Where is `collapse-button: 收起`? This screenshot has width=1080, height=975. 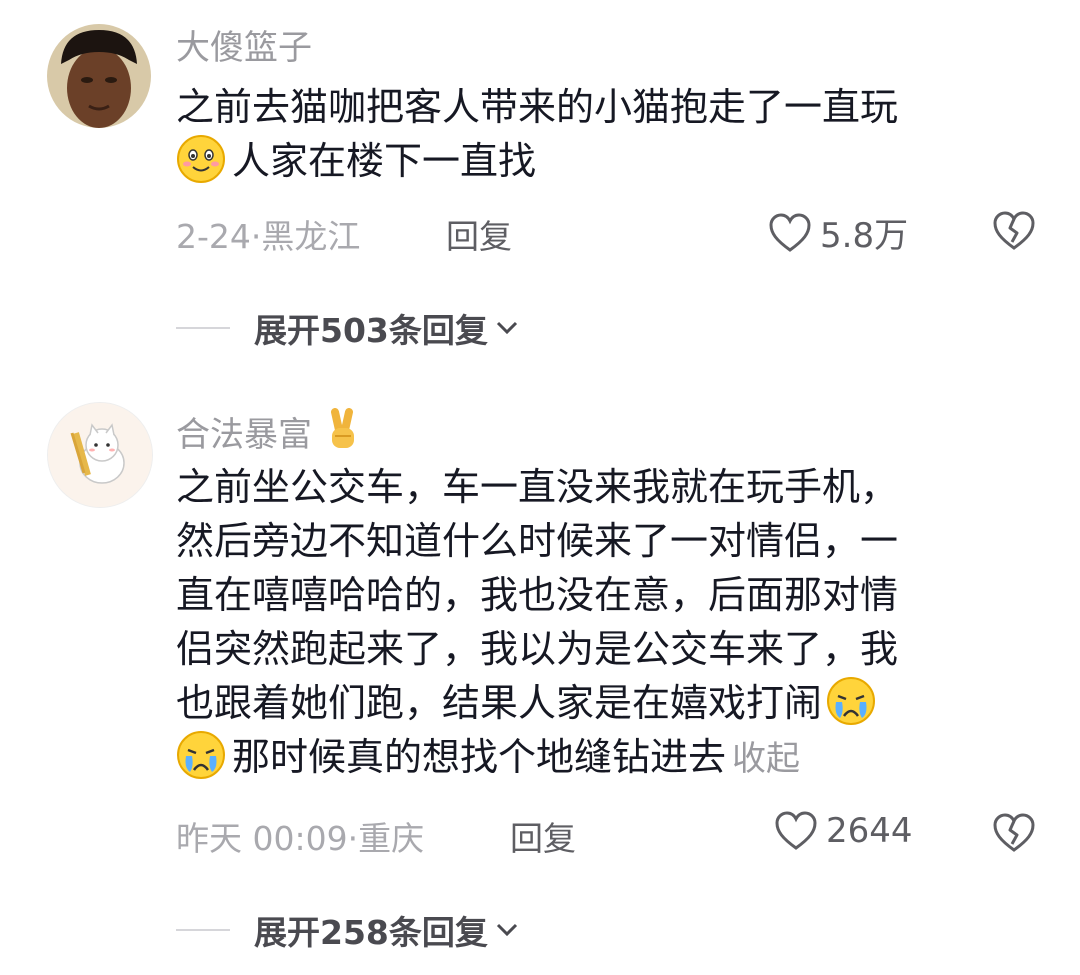 collapse-button: 收起 is located at coordinates (766, 759).